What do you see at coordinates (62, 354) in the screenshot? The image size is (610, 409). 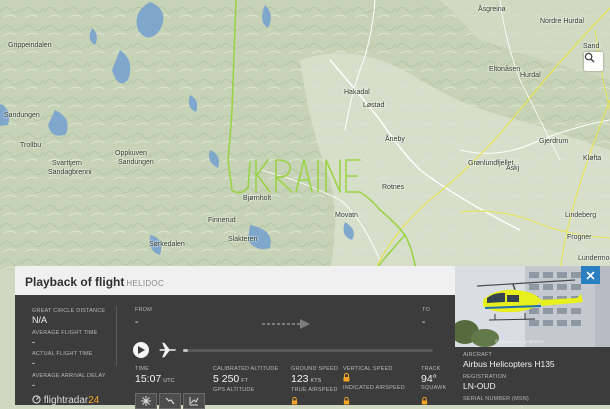 I see `stat-label: ACTUAL FLIGHT TIME` at bounding box center [62, 354].